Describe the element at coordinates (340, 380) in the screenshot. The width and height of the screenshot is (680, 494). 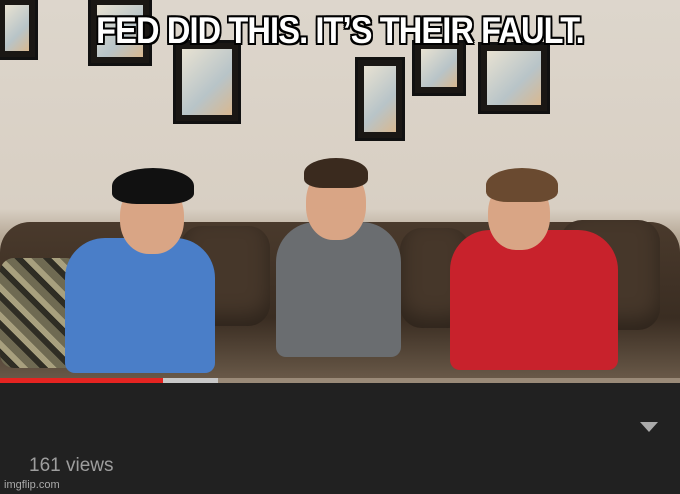
I see `progress-bar` at that location.